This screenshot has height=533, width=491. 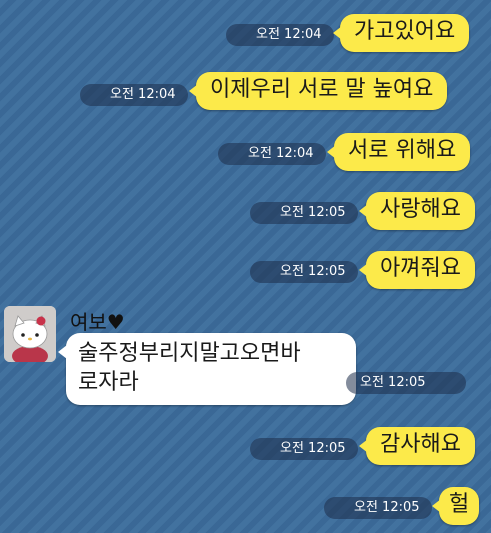 What do you see at coordinates (398, 152) in the screenshot?
I see `message-bubble-out: 서로 위해요` at bounding box center [398, 152].